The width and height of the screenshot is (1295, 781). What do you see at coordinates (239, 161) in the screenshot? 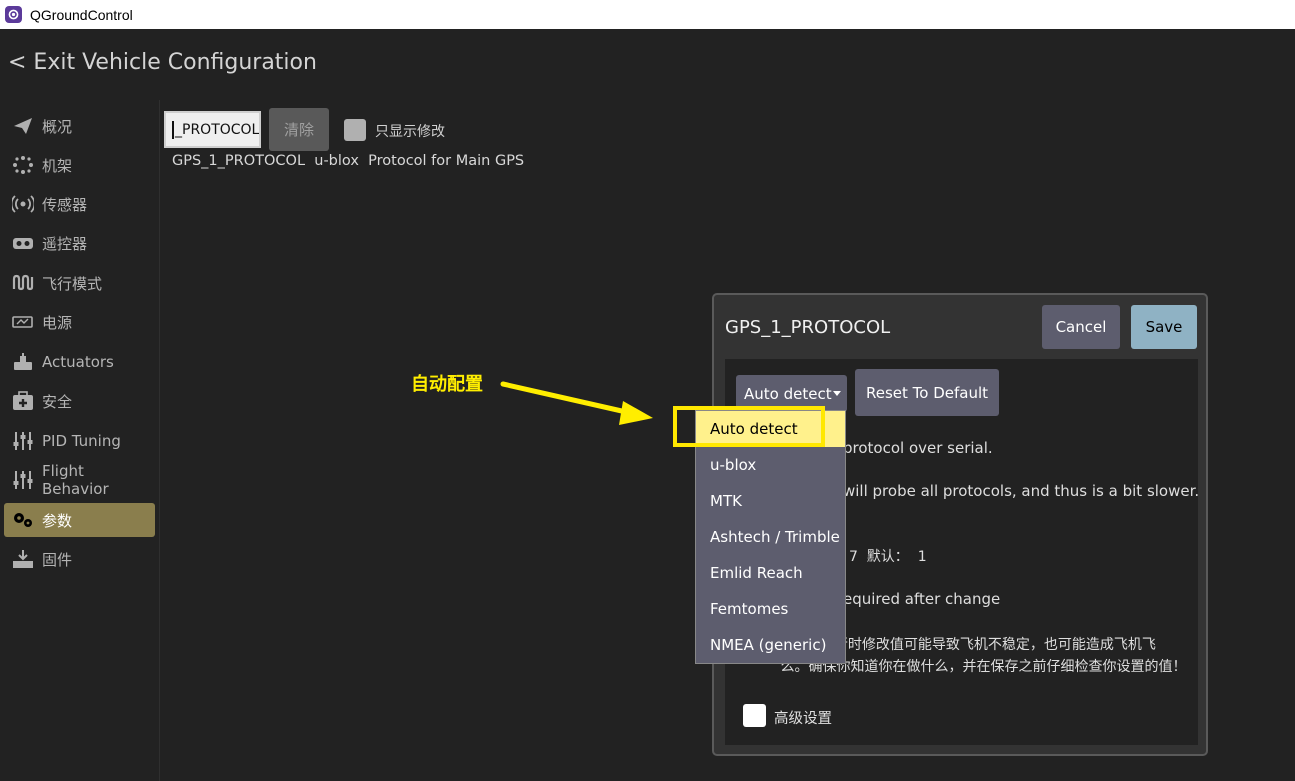
I see `param-name: GPS_1_PROTOCOL` at bounding box center [239, 161].